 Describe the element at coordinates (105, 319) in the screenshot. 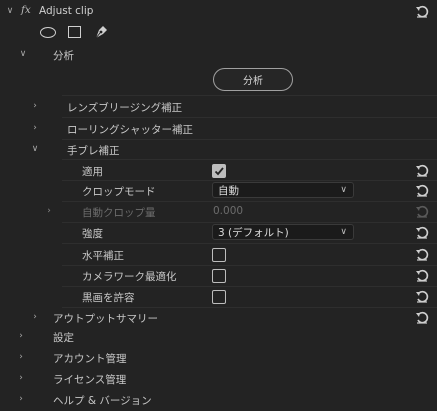

I see `output-summary-label: アウトプットサマリー` at that location.